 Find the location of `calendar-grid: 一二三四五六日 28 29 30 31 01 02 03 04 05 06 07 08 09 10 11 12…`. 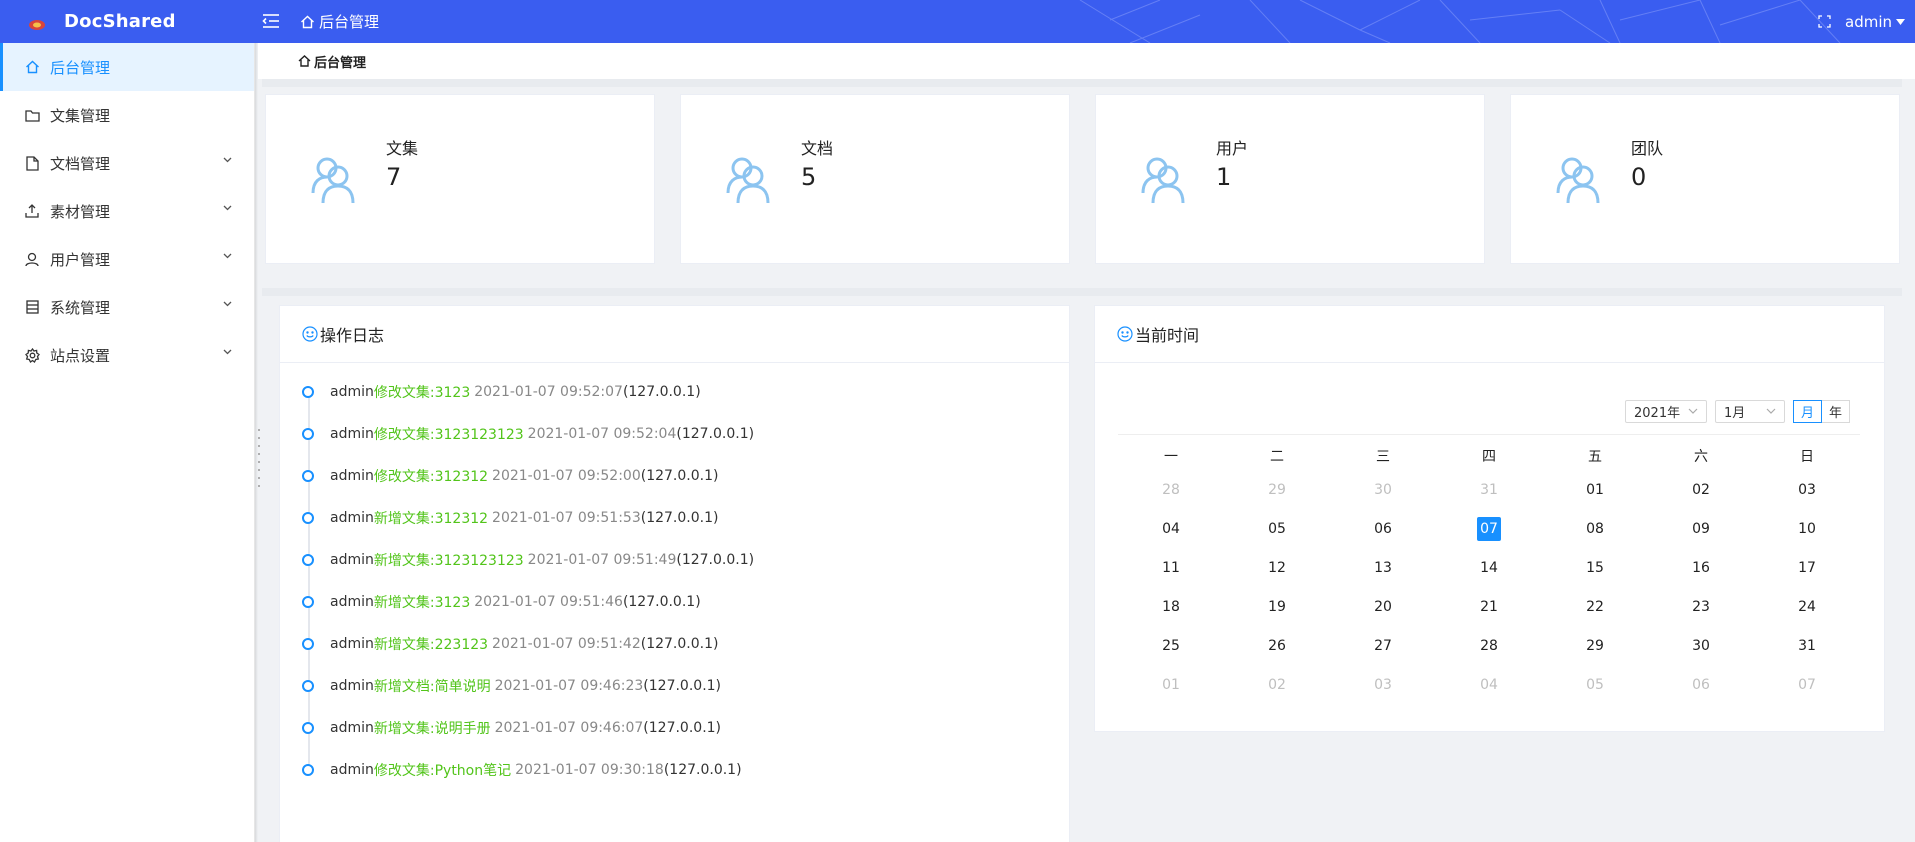

calendar-grid: 一二三四五六日 28 29 30 31 01 02 03 04 05 06 07 08 09 10 11 12… is located at coordinates (1489, 575).